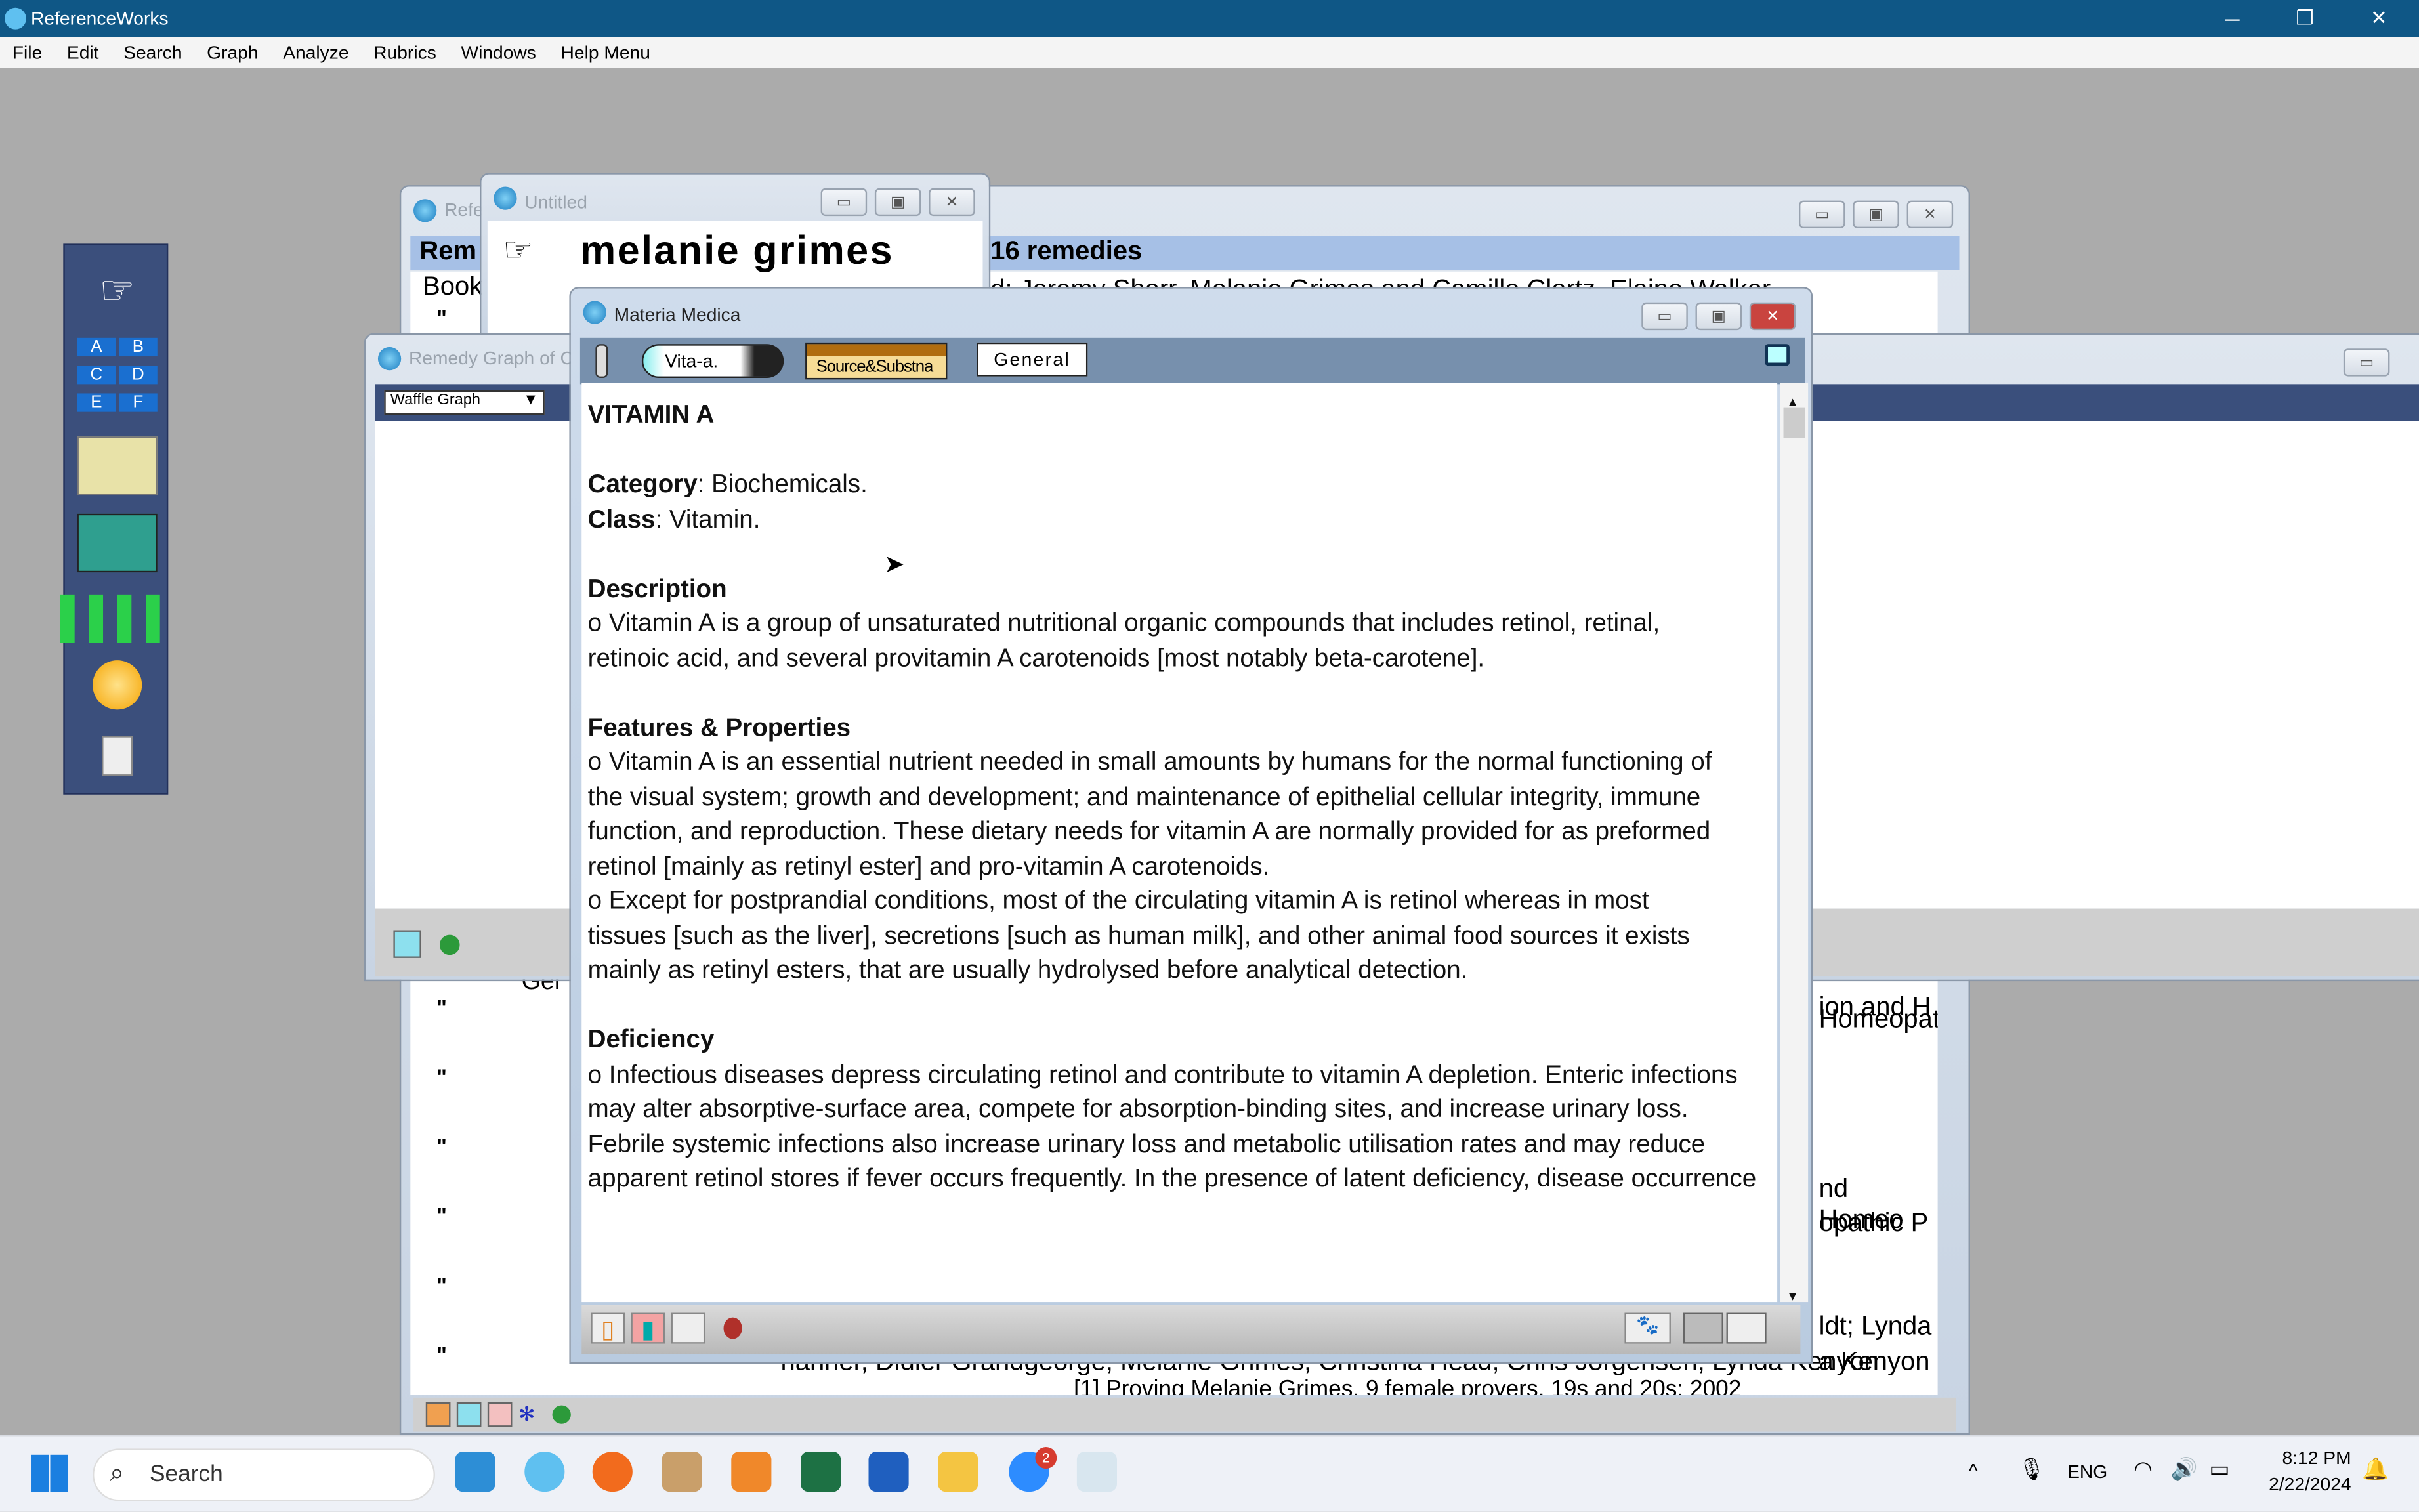 The height and width of the screenshot is (1512, 2419). Describe the element at coordinates (621, 519) in the screenshot. I see `class-label: Class` at that location.